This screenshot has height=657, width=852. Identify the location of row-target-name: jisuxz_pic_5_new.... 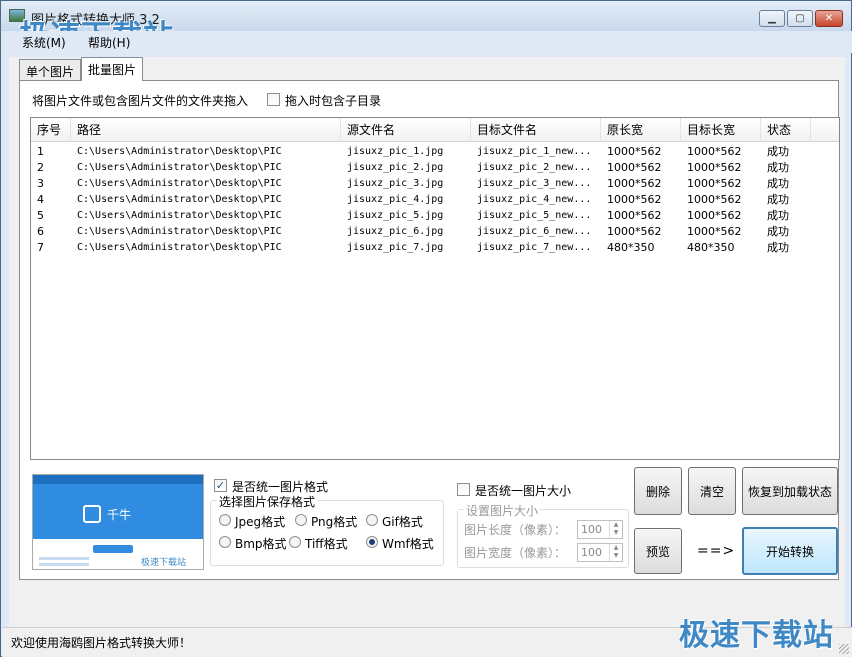
(534, 215).